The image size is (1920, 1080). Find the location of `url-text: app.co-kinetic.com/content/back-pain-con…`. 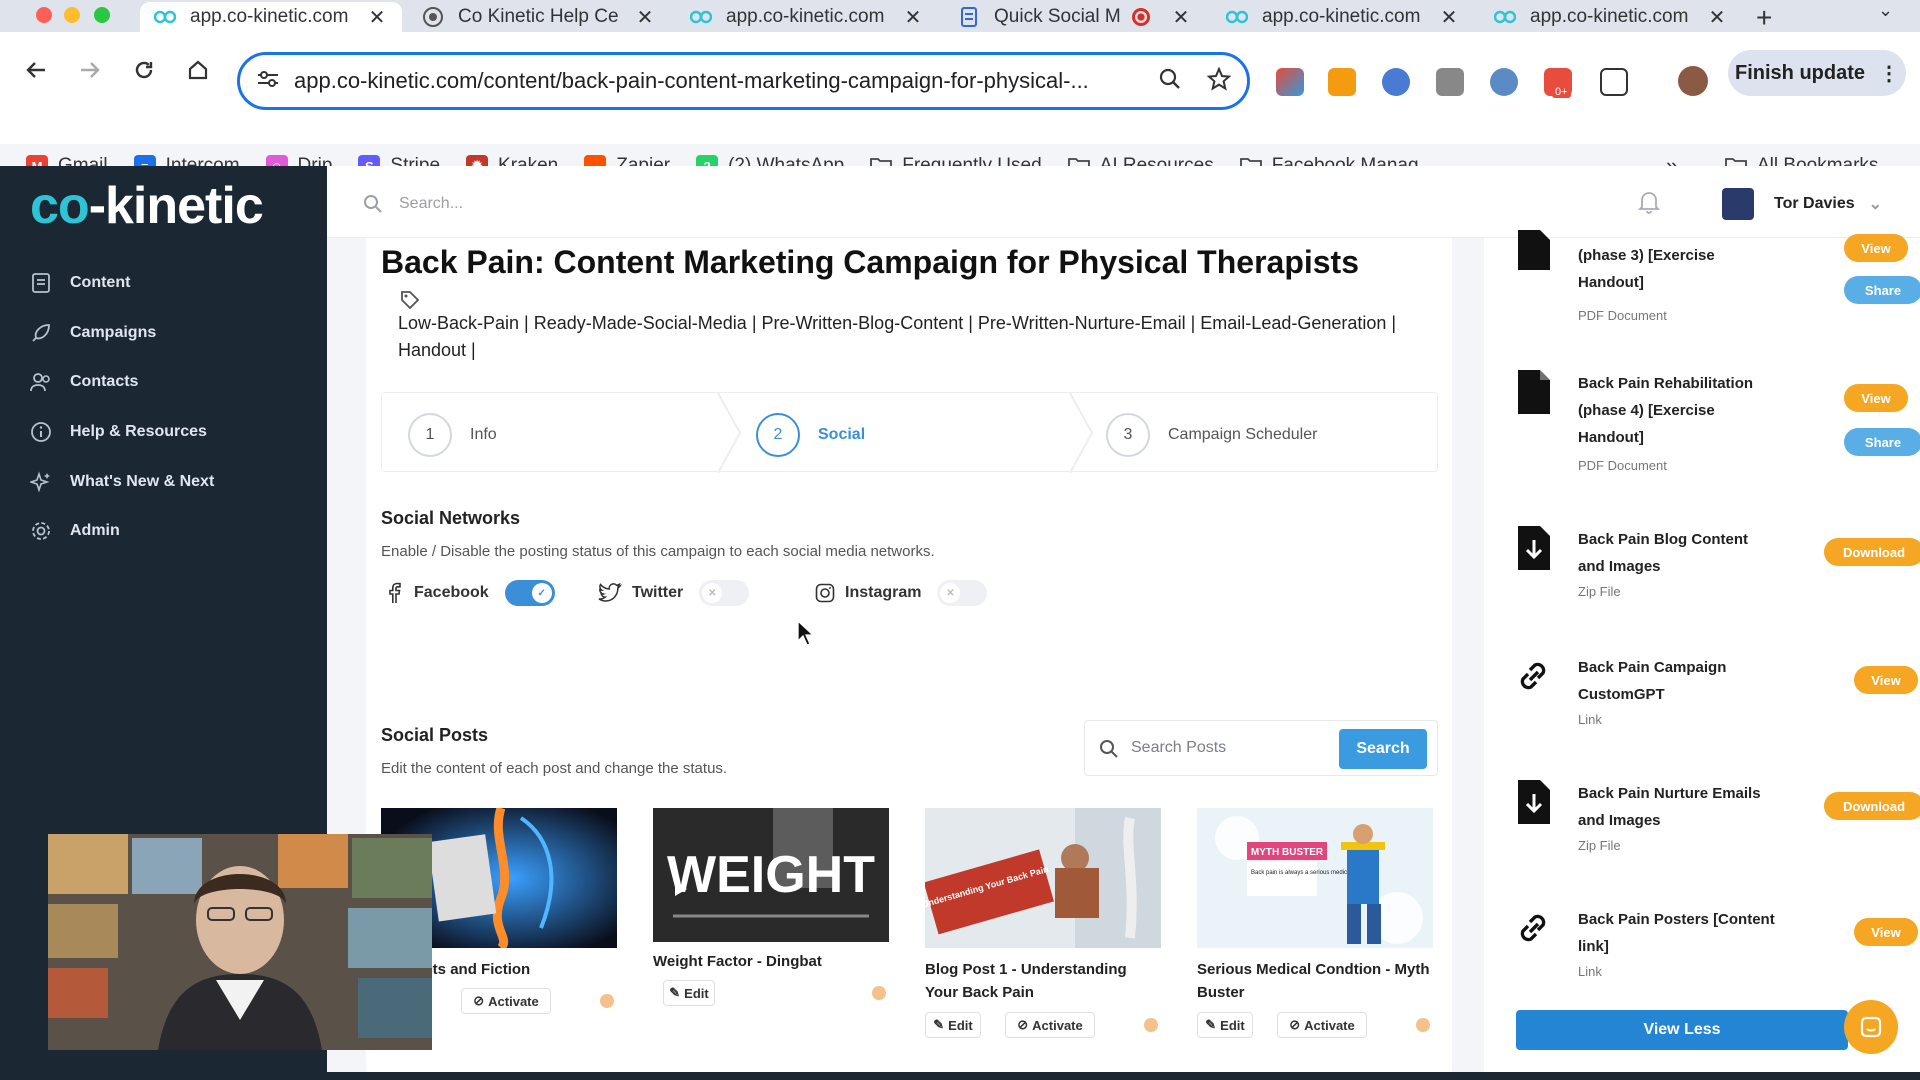

url-text: app.co-kinetic.com/content/back-pain-con… is located at coordinates (726, 81).